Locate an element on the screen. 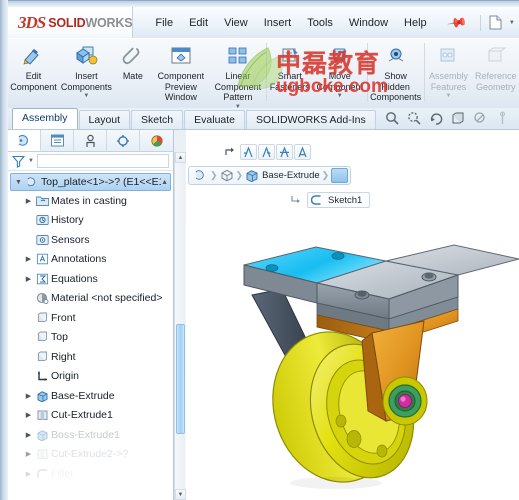 The width and height of the screenshot is (519, 500). ribbon-edit-component: Edit Component is located at coordinates (33, 65).